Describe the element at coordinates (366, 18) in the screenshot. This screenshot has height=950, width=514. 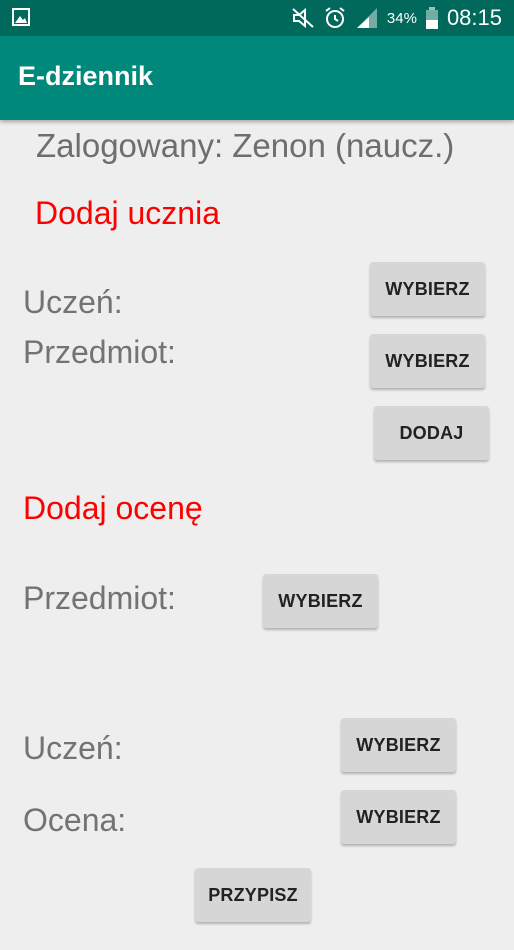
I see `signal-icon` at that location.